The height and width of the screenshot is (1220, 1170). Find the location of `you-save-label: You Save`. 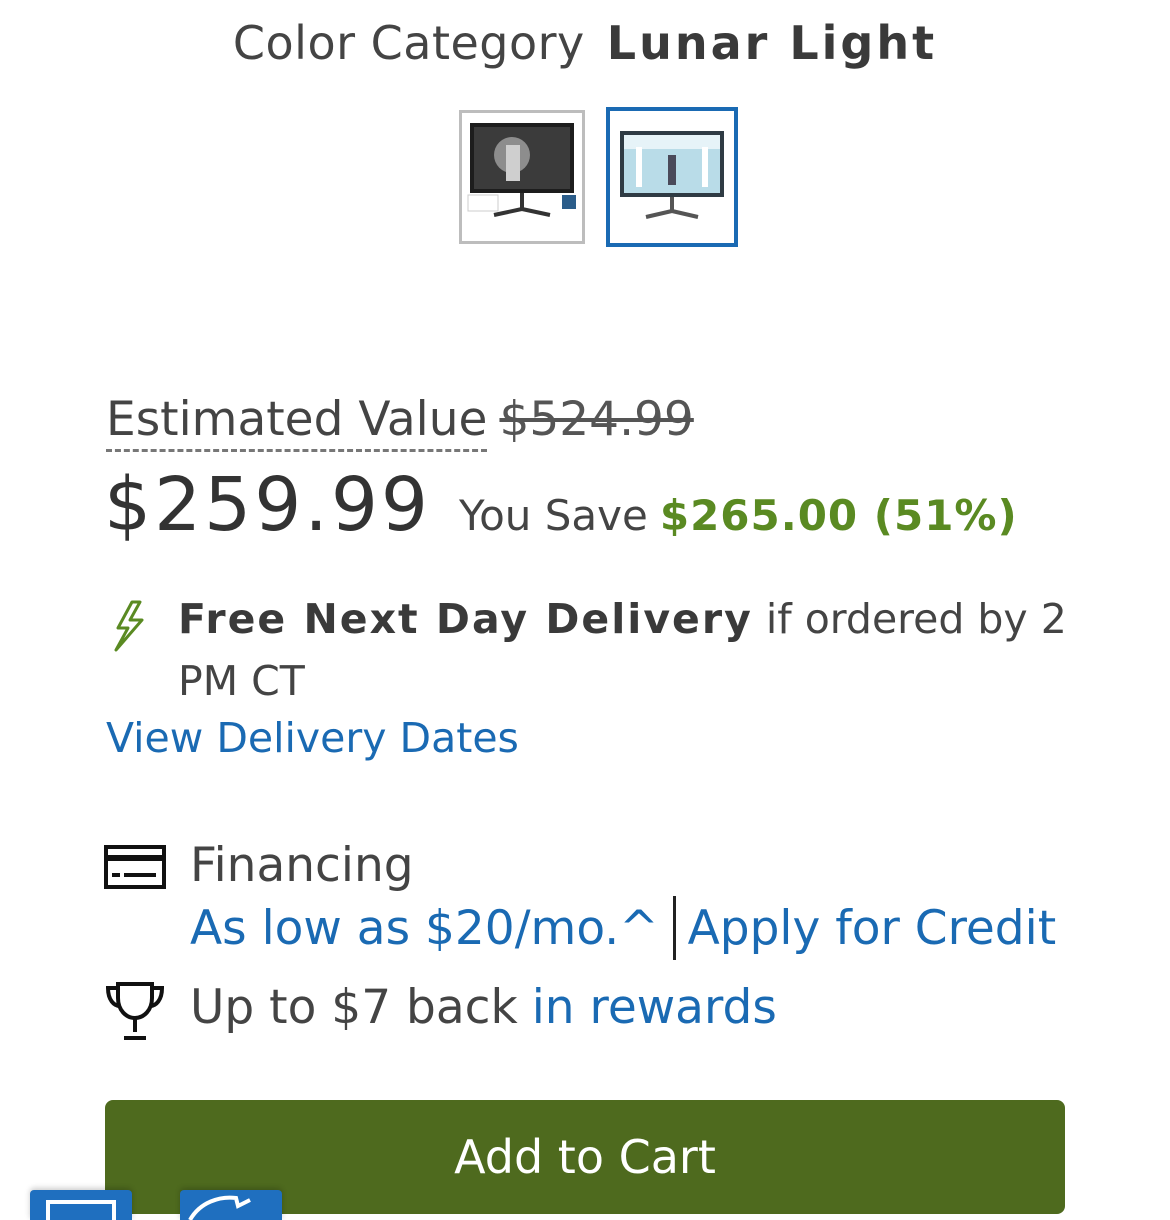

you-save-label: You Save is located at coordinates (553, 515).